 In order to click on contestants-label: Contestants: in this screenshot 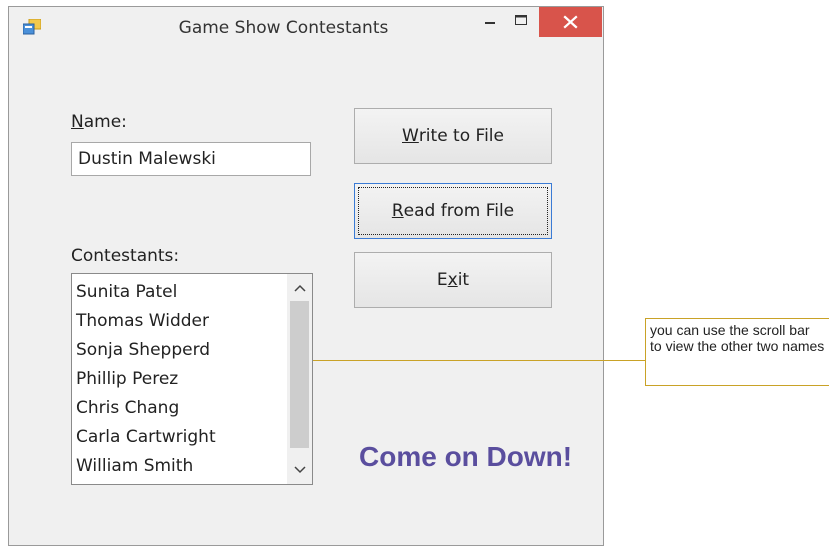, I will do `click(125, 256)`.